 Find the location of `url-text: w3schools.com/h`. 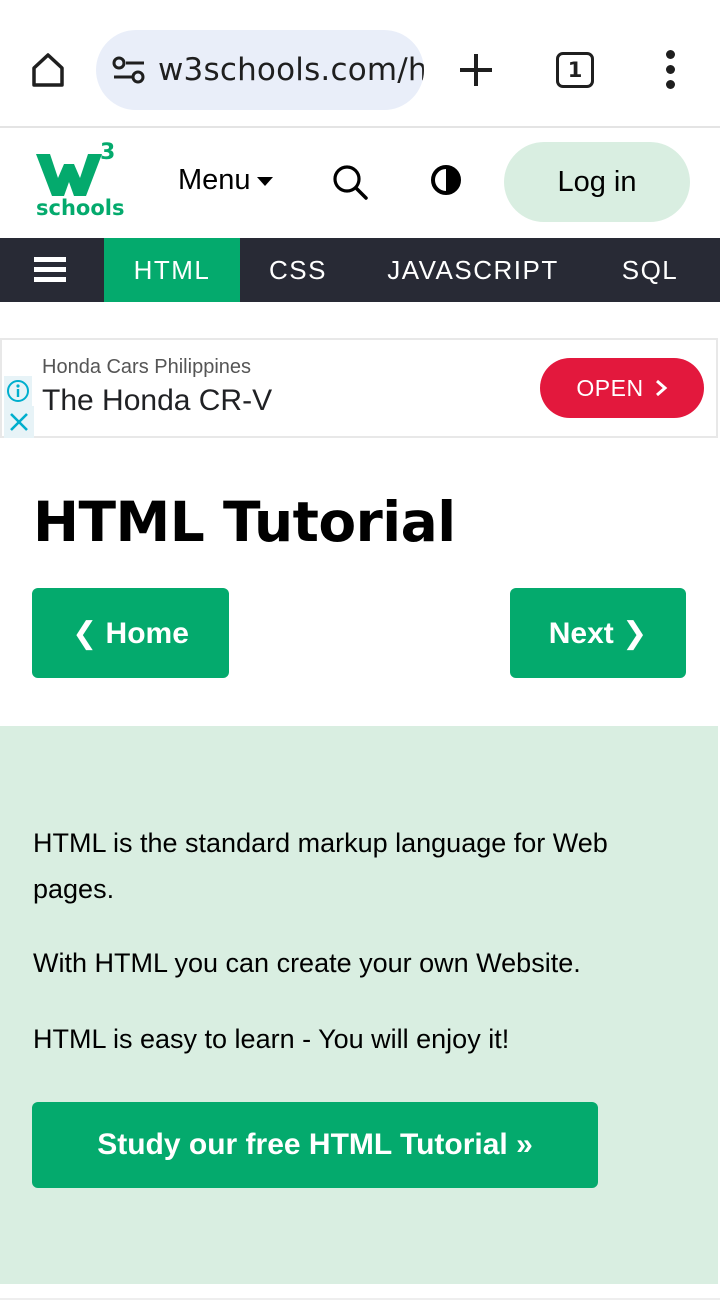

url-text: w3schools.com/h is located at coordinates (291, 70).